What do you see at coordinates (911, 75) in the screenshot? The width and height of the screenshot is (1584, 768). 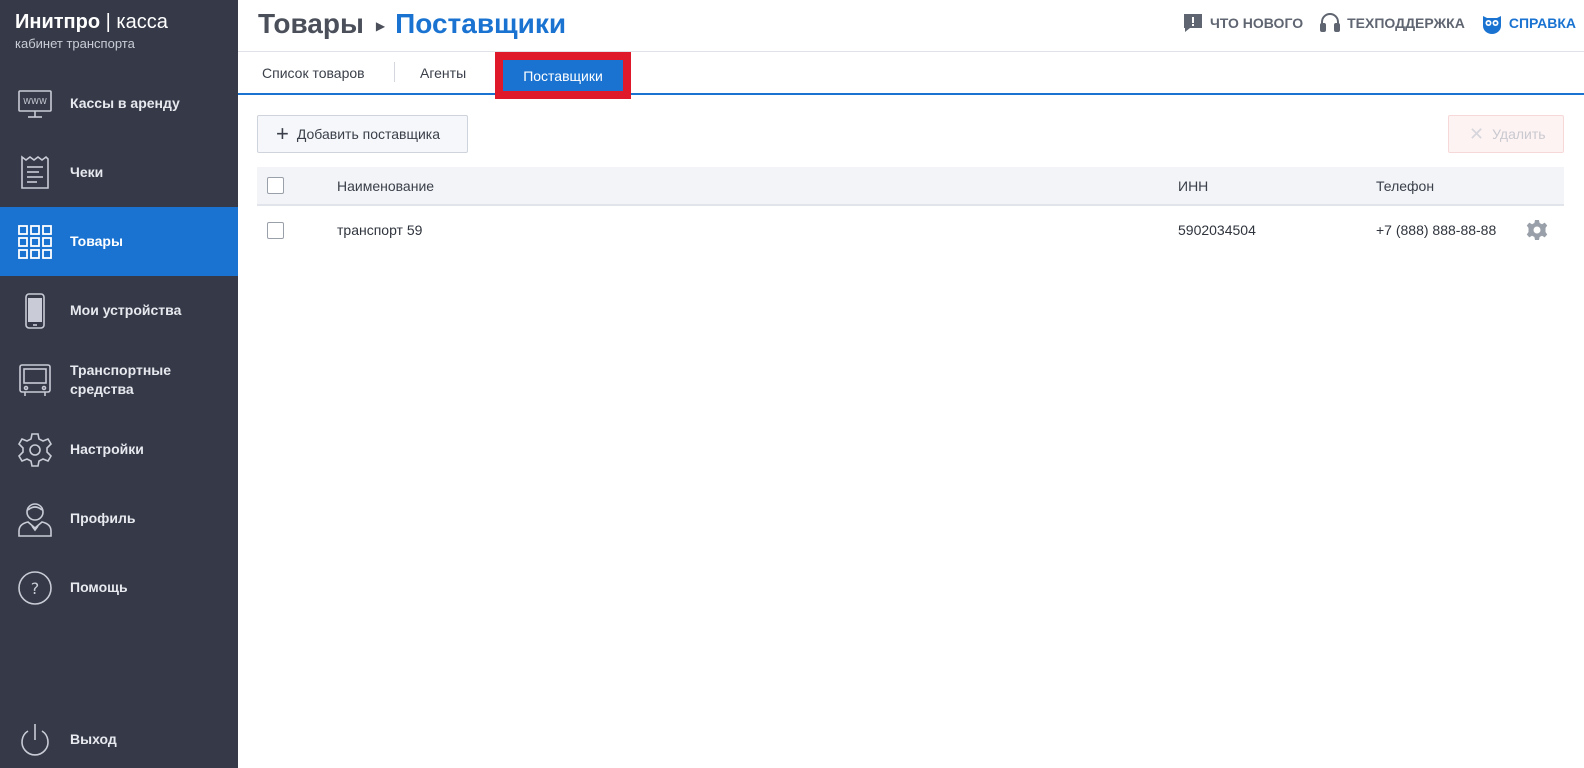 I see `tab-bar: Список товаров Агенты Поставщики` at bounding box center [911, 75].